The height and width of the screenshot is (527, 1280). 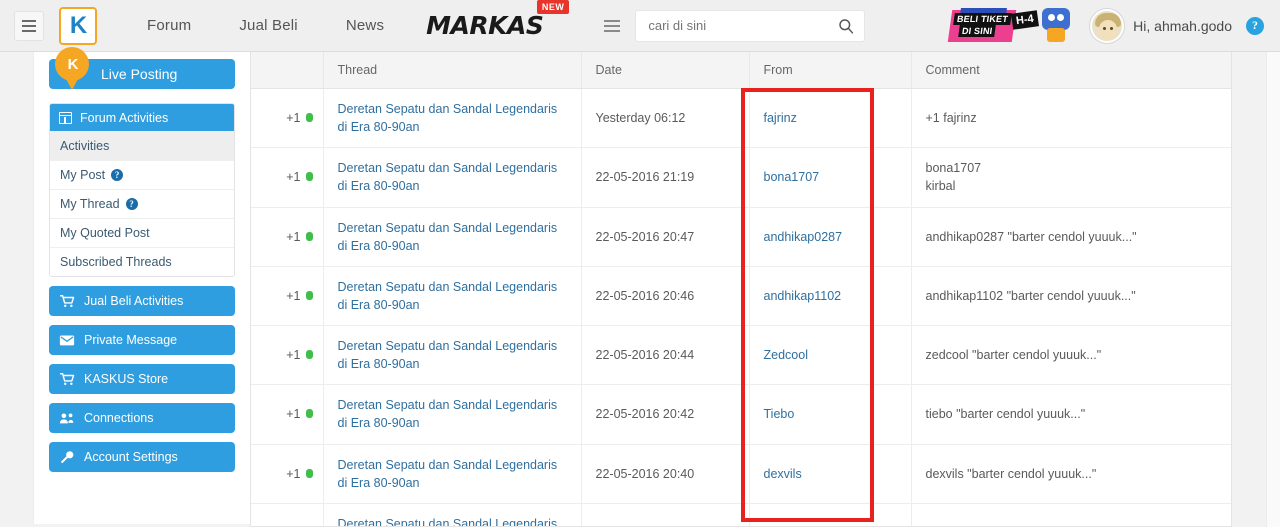 What do you see at coordinates (67, 379) in the screenshot?
I see `cart-icon` at bounding box center [67, 379].